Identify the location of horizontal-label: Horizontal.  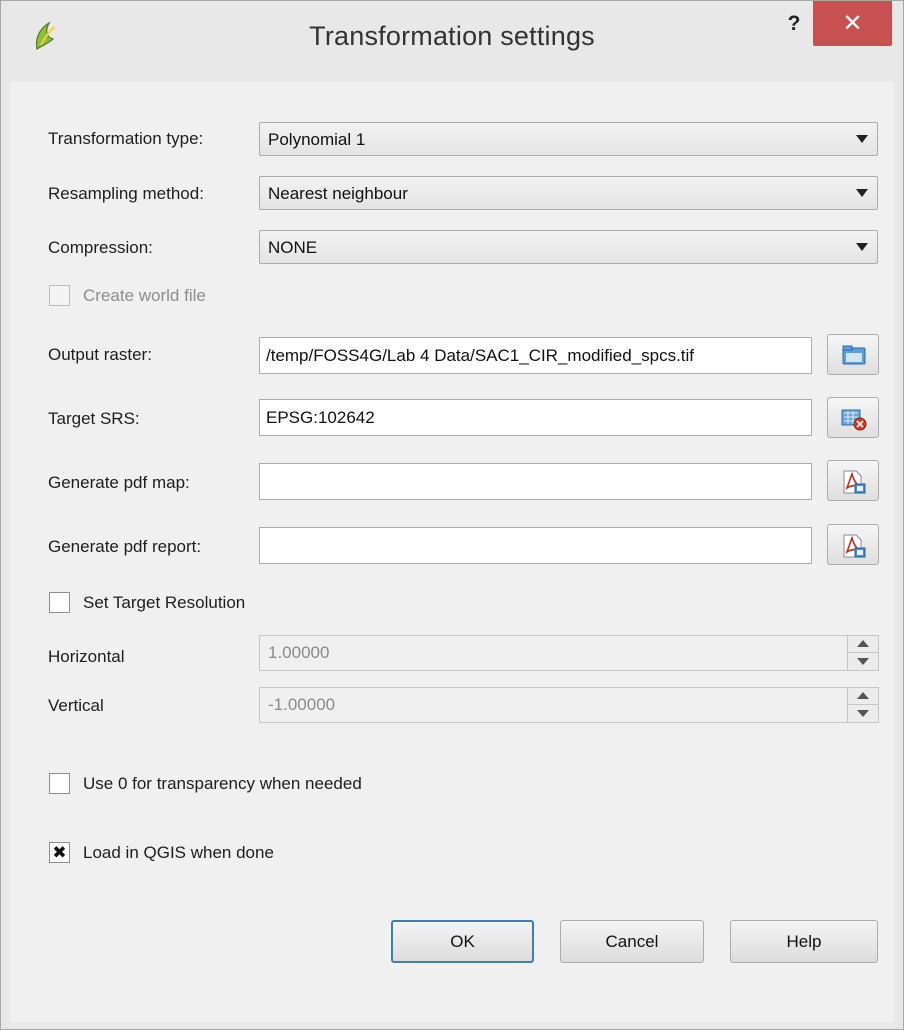
(86, 656).